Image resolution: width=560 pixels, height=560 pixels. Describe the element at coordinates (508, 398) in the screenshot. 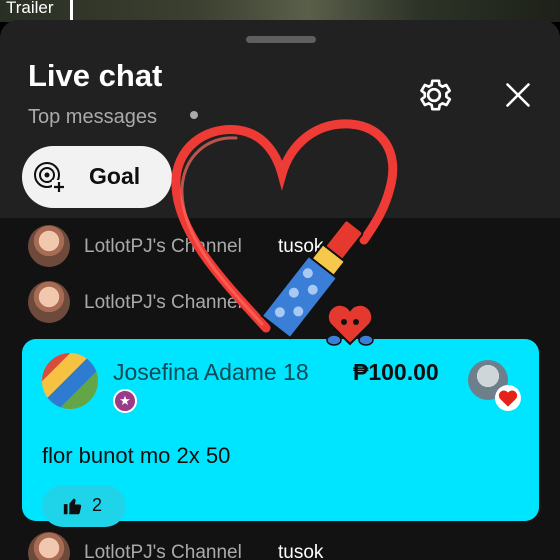

I see `heart-icon` at that location.